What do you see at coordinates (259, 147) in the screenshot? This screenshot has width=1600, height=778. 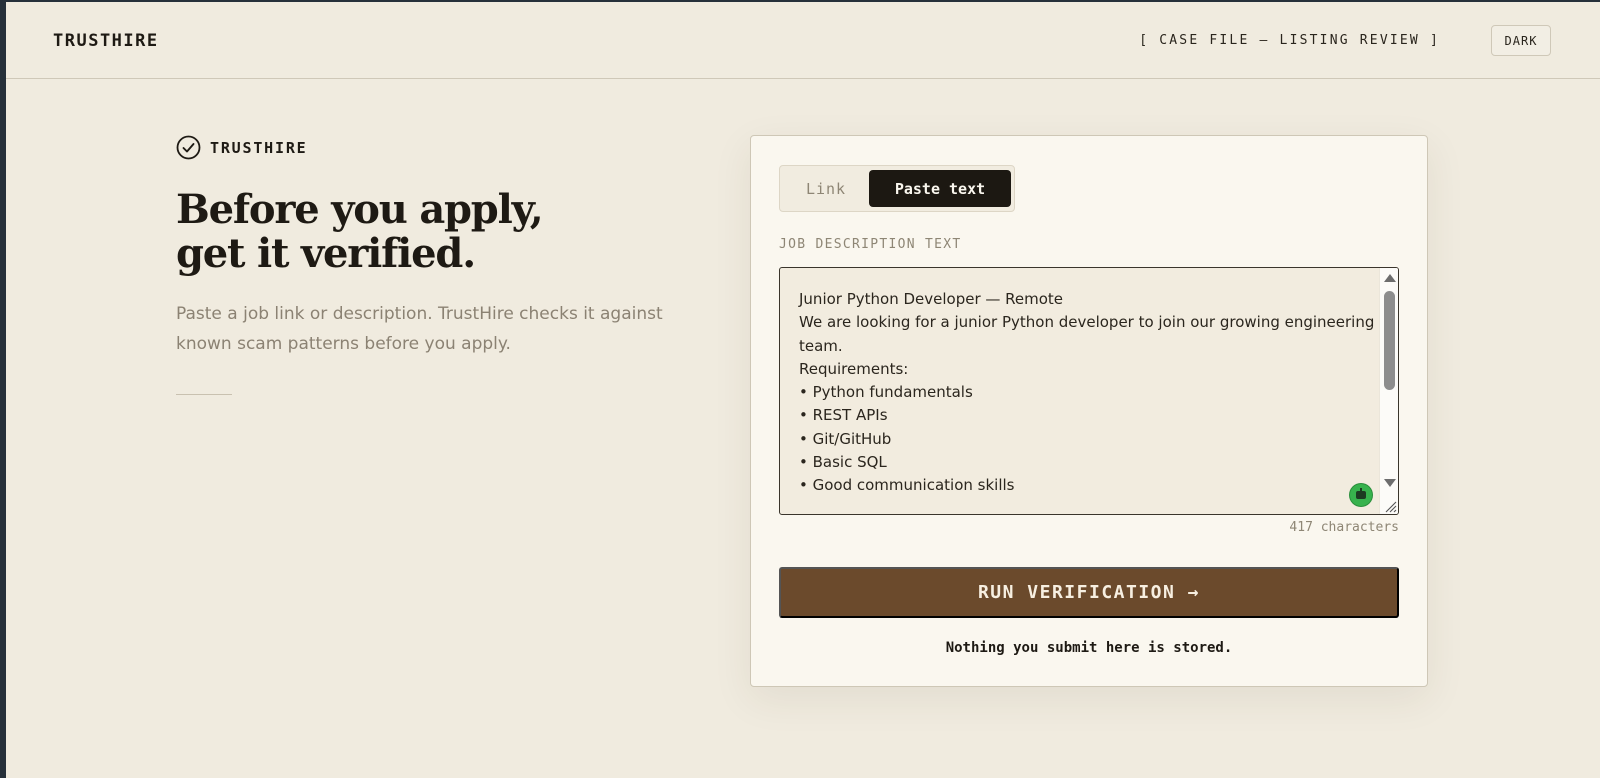 I see `hero-brand-label: TRUSTHIRE` at bounding box center [259, 147].